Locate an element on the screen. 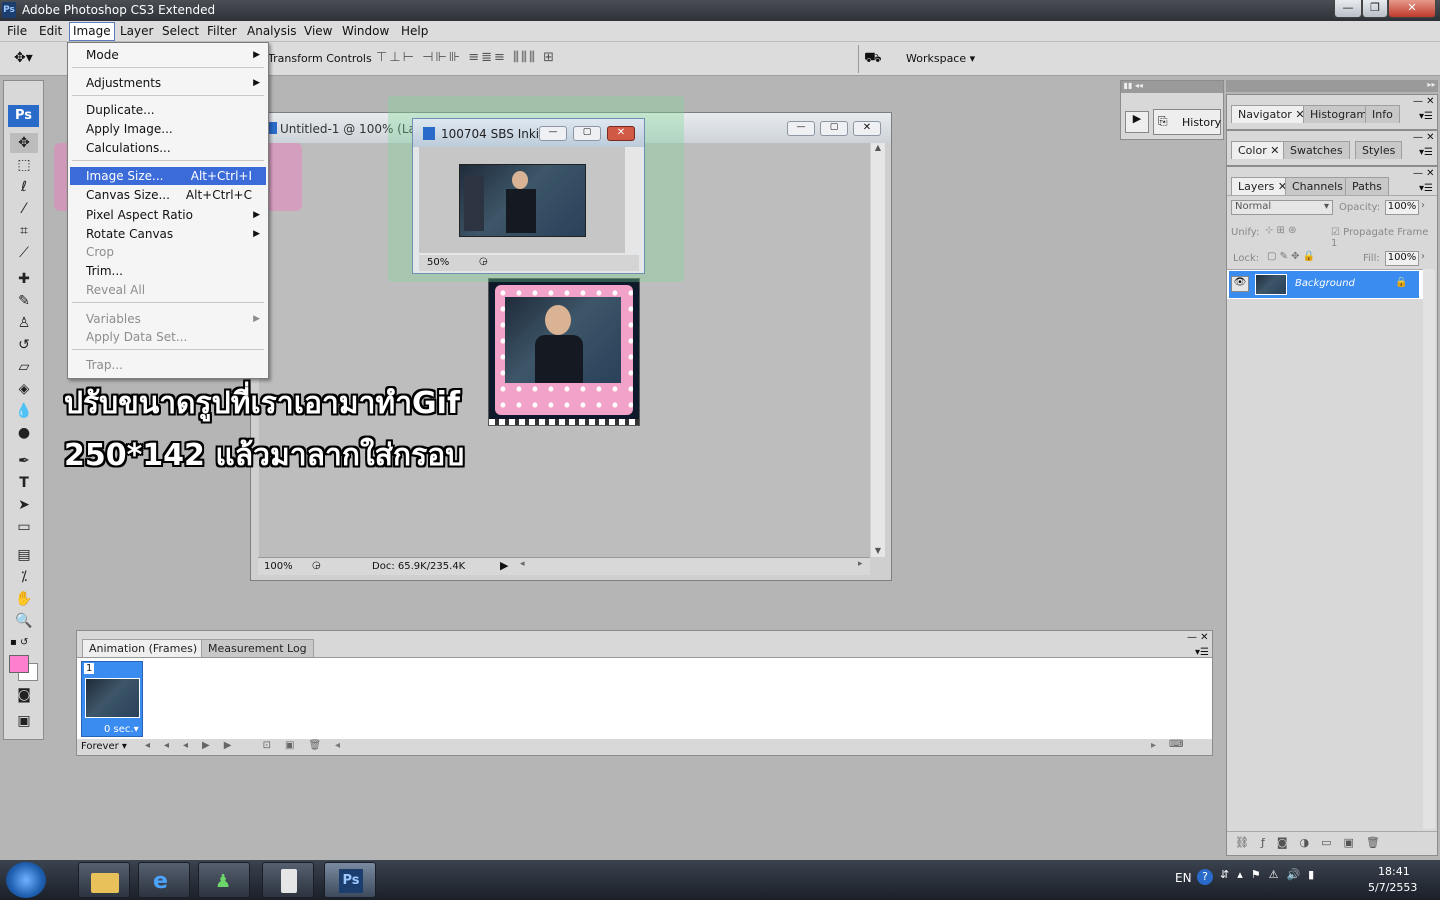 The height and width of the screenshot is (900, 1440). path-select-icon: ➤ is located at coordinates (24, 505).